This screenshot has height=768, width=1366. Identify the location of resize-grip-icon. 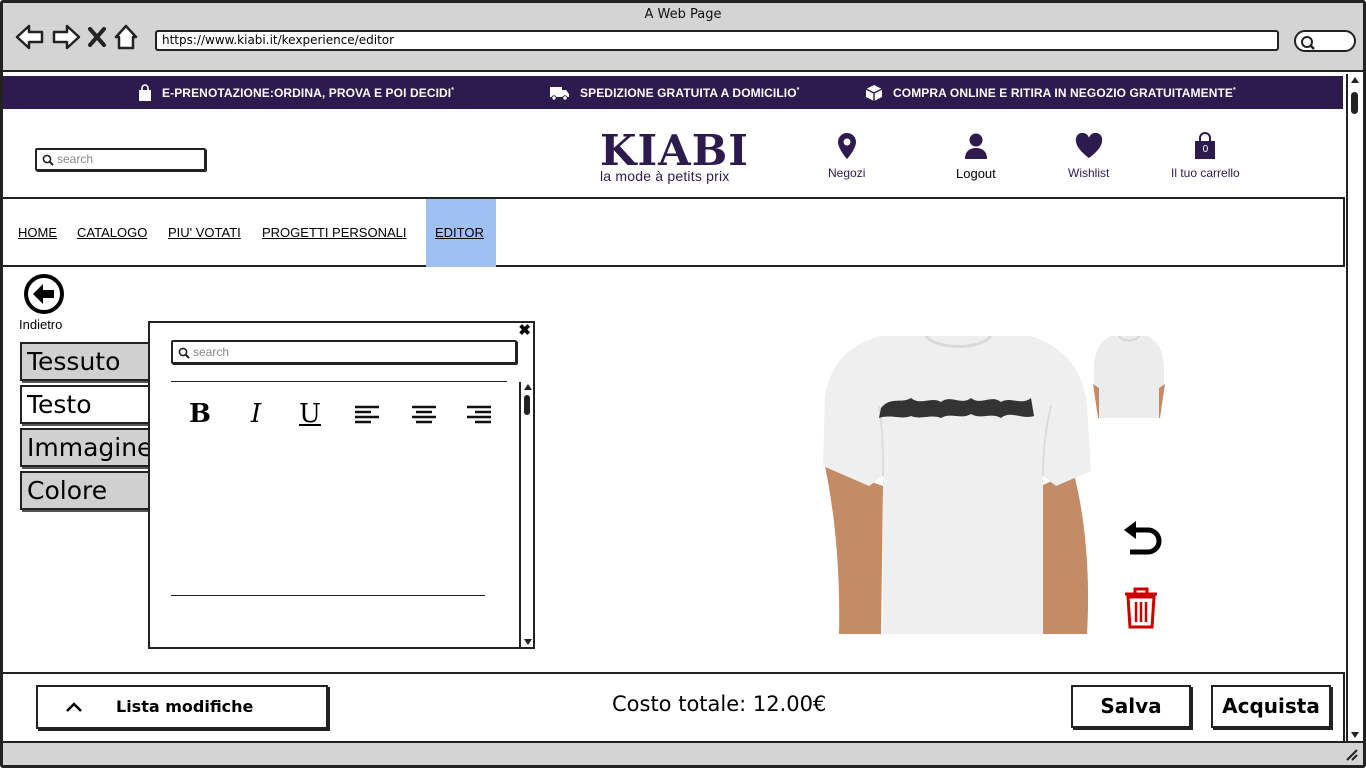
(1352, 755).